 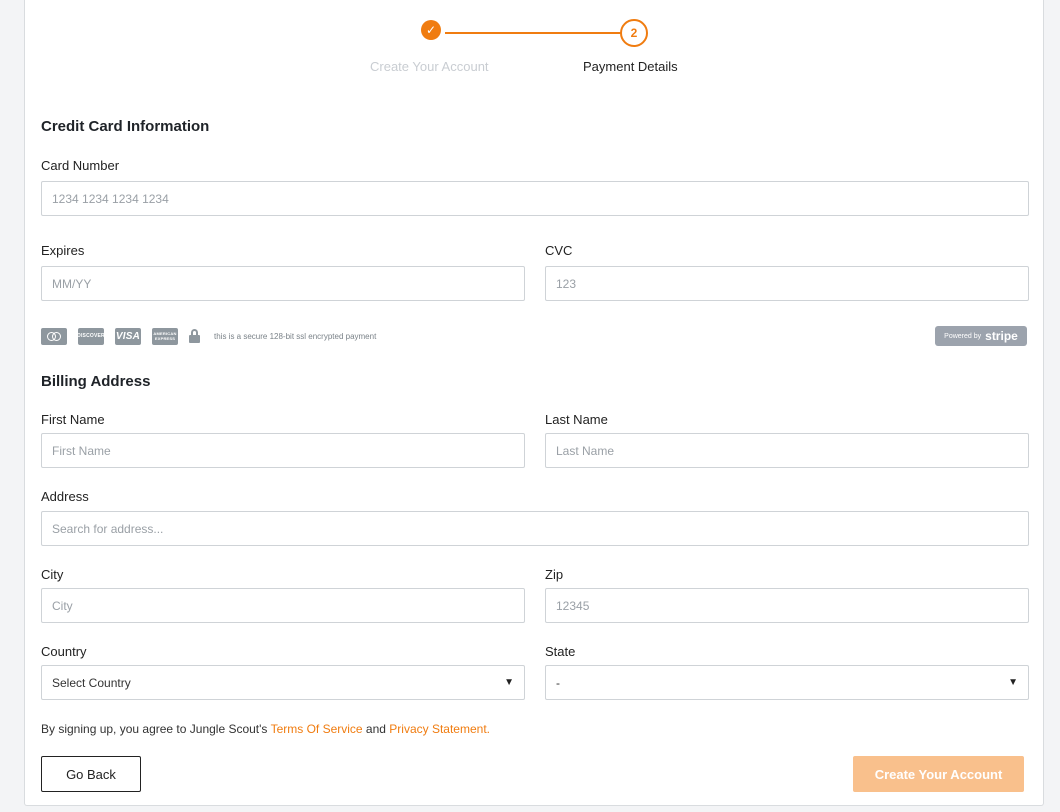 What do you see at coordinates (540, 33) in the screenshot?
I see `stepper-connector-line` at bounding box center [540, 33].